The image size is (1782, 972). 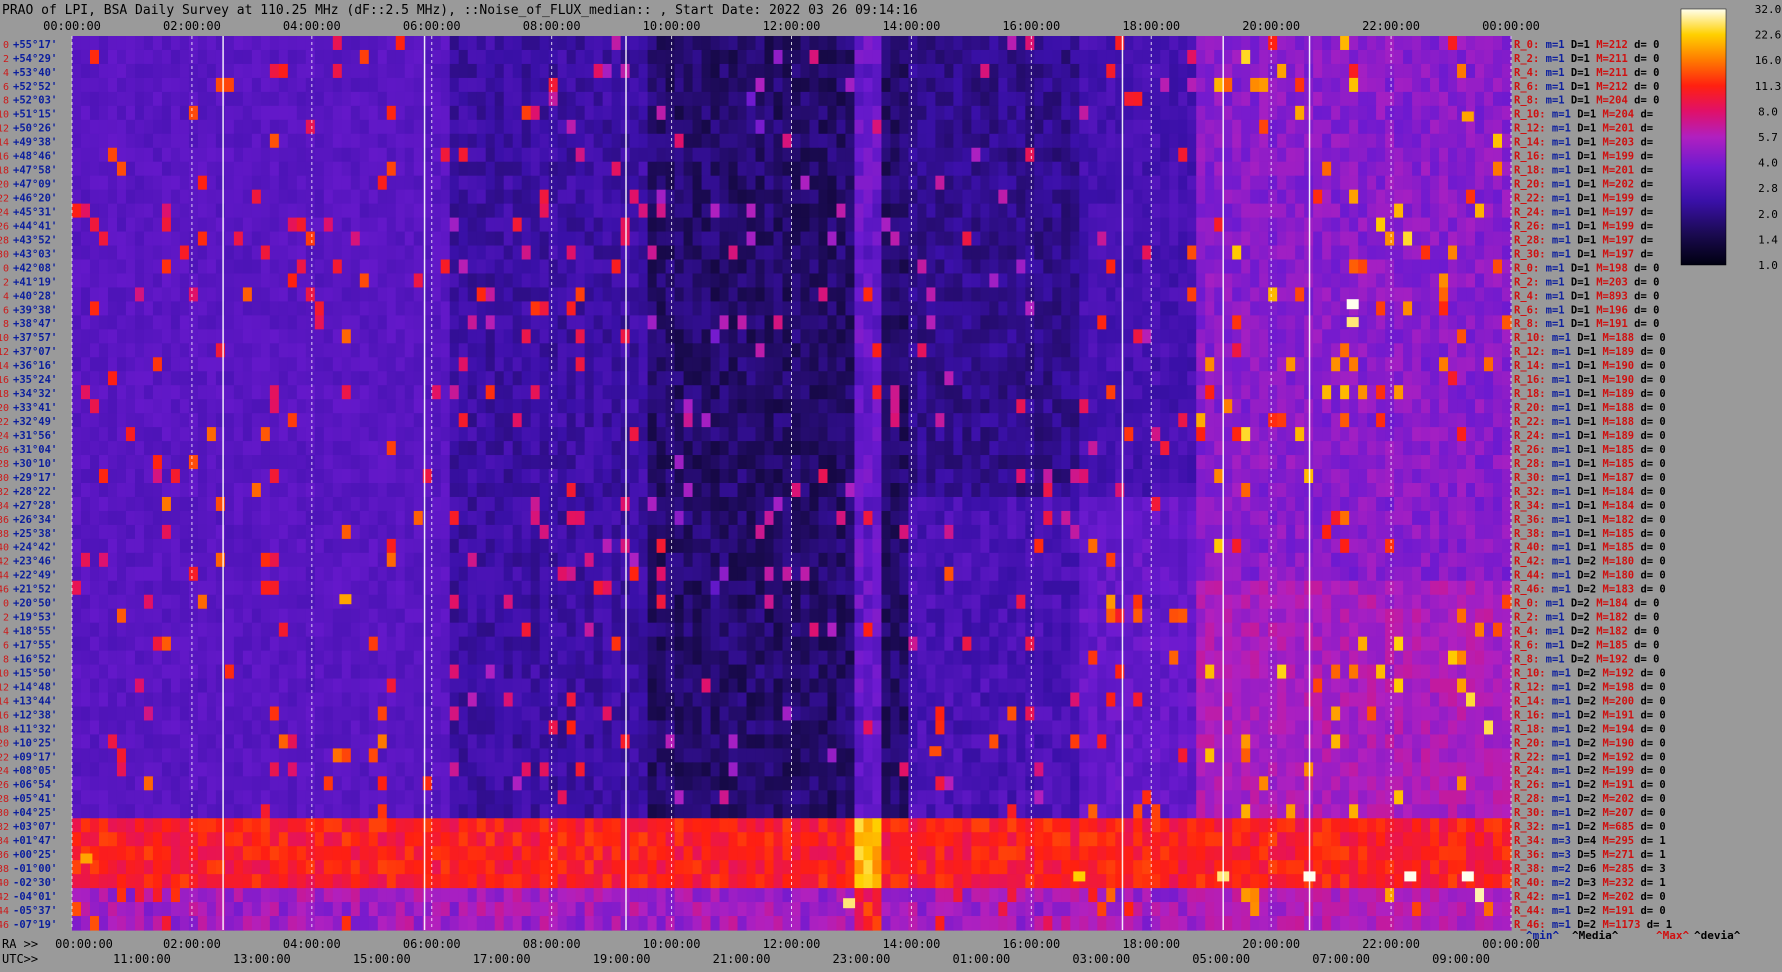 I want to click on declination-label: +29°17', so click(x=35, y=478).